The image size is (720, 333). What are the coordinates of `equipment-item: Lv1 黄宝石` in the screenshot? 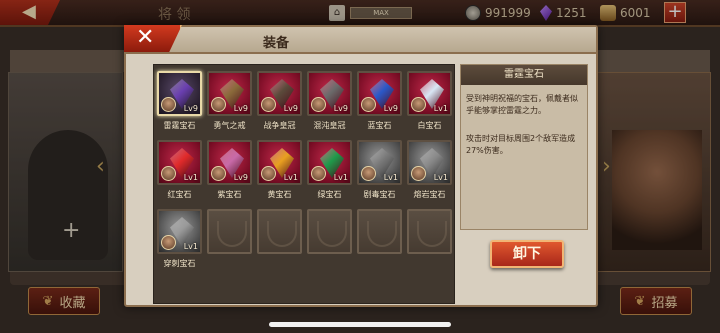 It's located at (279, 172).